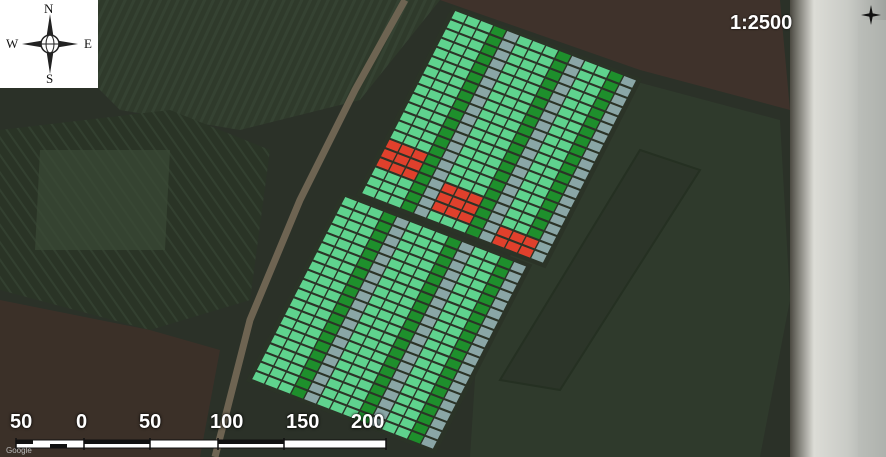 The height and width of the screenshot is (457, 886). Describe the element at coordinates (761, 23) in the screenshot. I see `scale-ratio-label: 1:2500` at that location.